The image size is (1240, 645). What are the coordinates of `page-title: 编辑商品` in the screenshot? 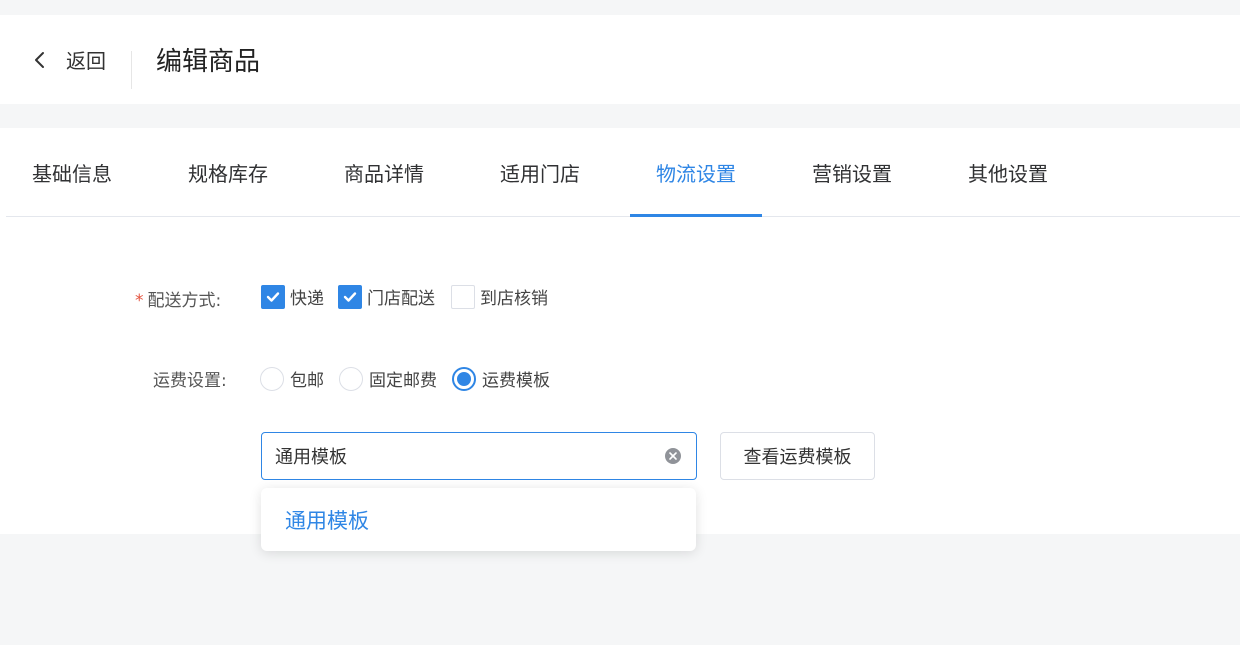 It's located at (208, 62).